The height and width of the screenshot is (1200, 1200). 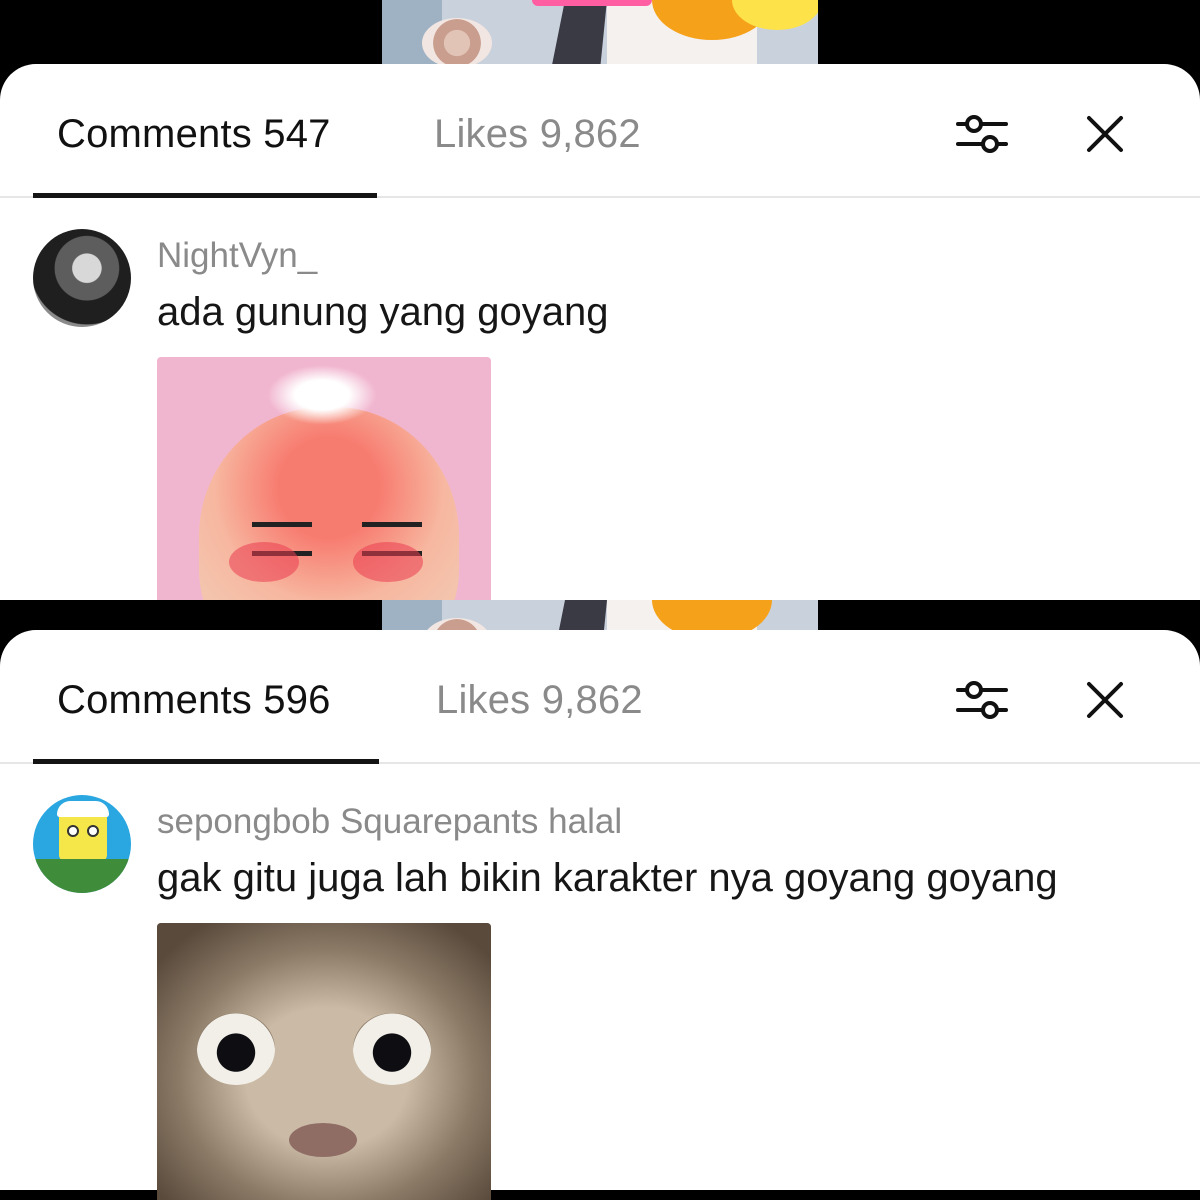 I want to click on comment-username: sepongbob Squarepants halal, so click(x=389, y=822).